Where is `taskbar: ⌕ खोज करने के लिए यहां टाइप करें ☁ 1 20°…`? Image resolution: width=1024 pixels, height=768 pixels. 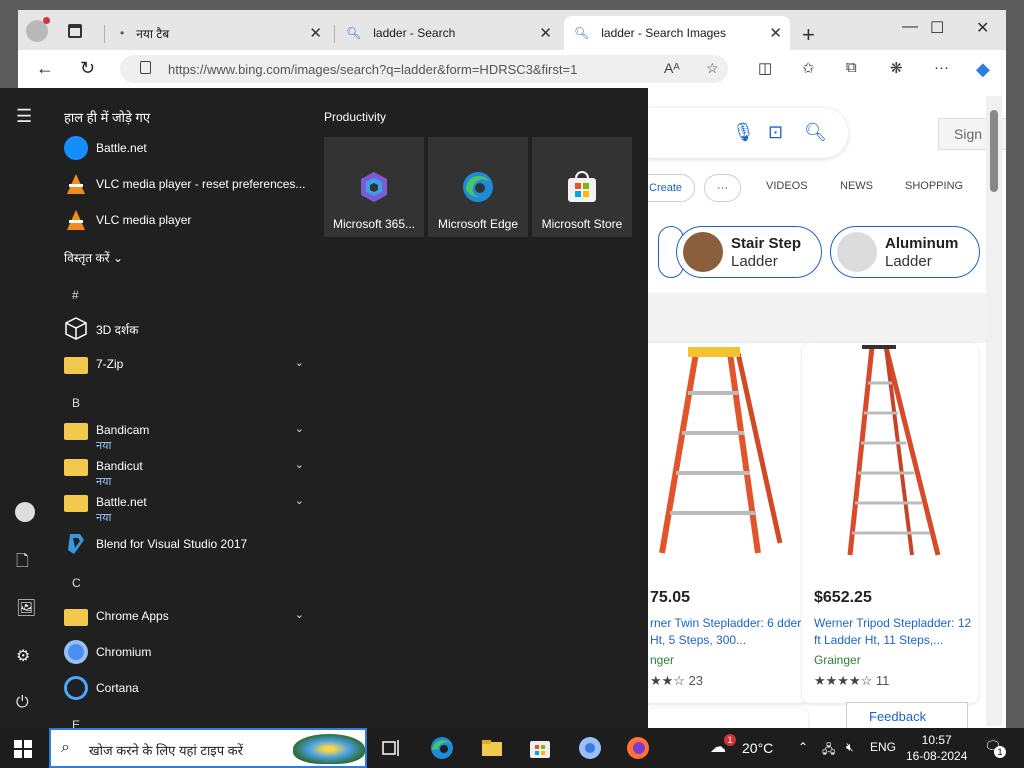 taskbar: ⌕ खोज करने के लिए यहां टाइप करें ☁ 1 20°… is located at coordinates (512, 748).